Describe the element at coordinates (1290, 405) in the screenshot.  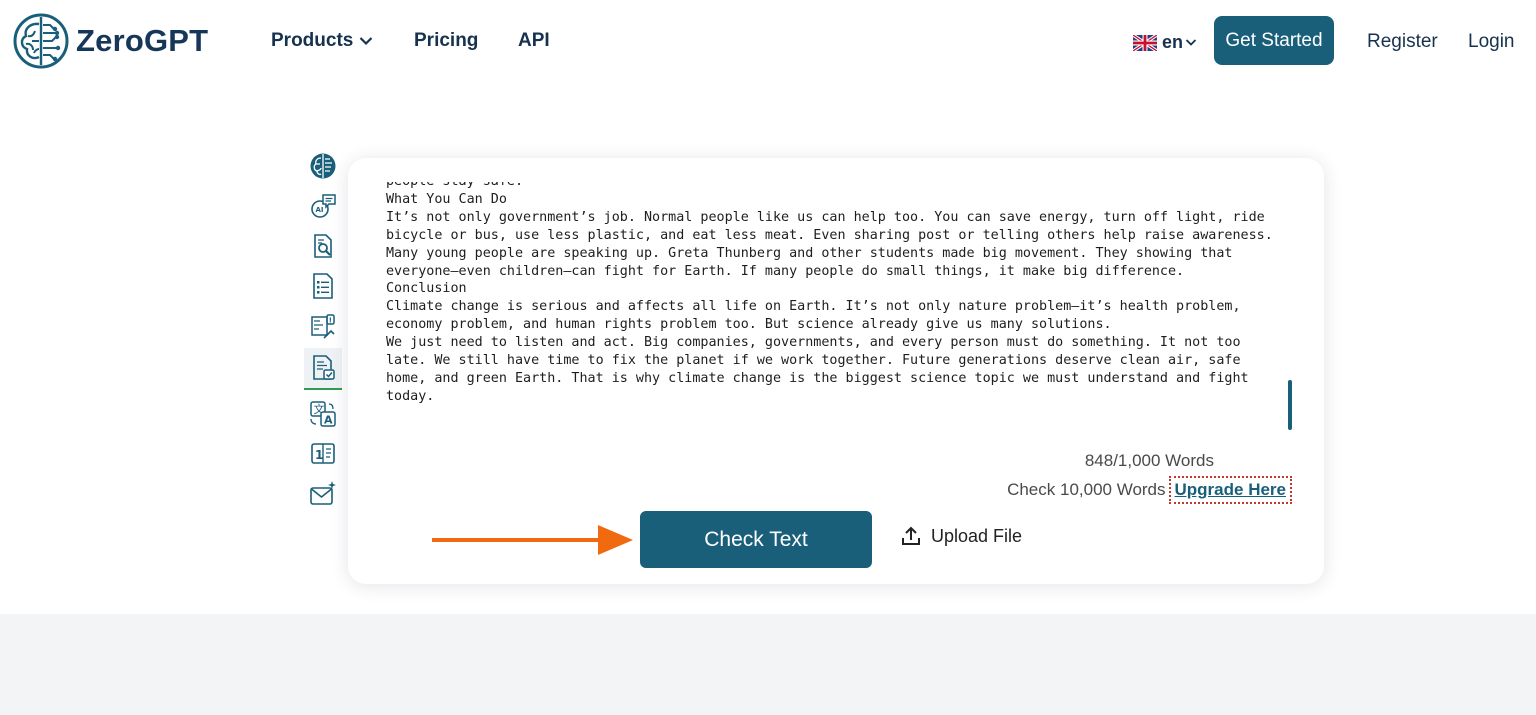
I see `text-scrollbar` at that location.